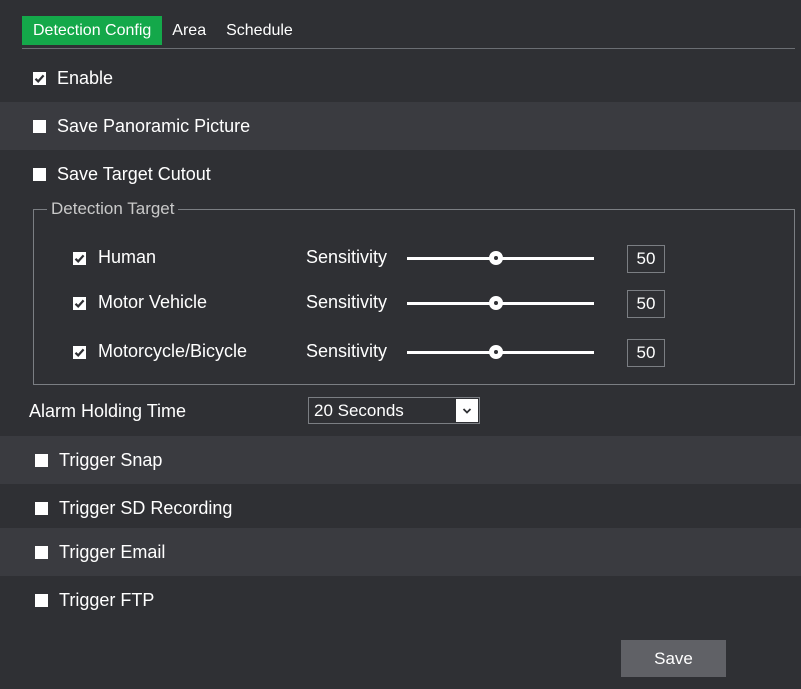  I want to click on motor-vehicle-sensitivity-slider, so click(500, 303).